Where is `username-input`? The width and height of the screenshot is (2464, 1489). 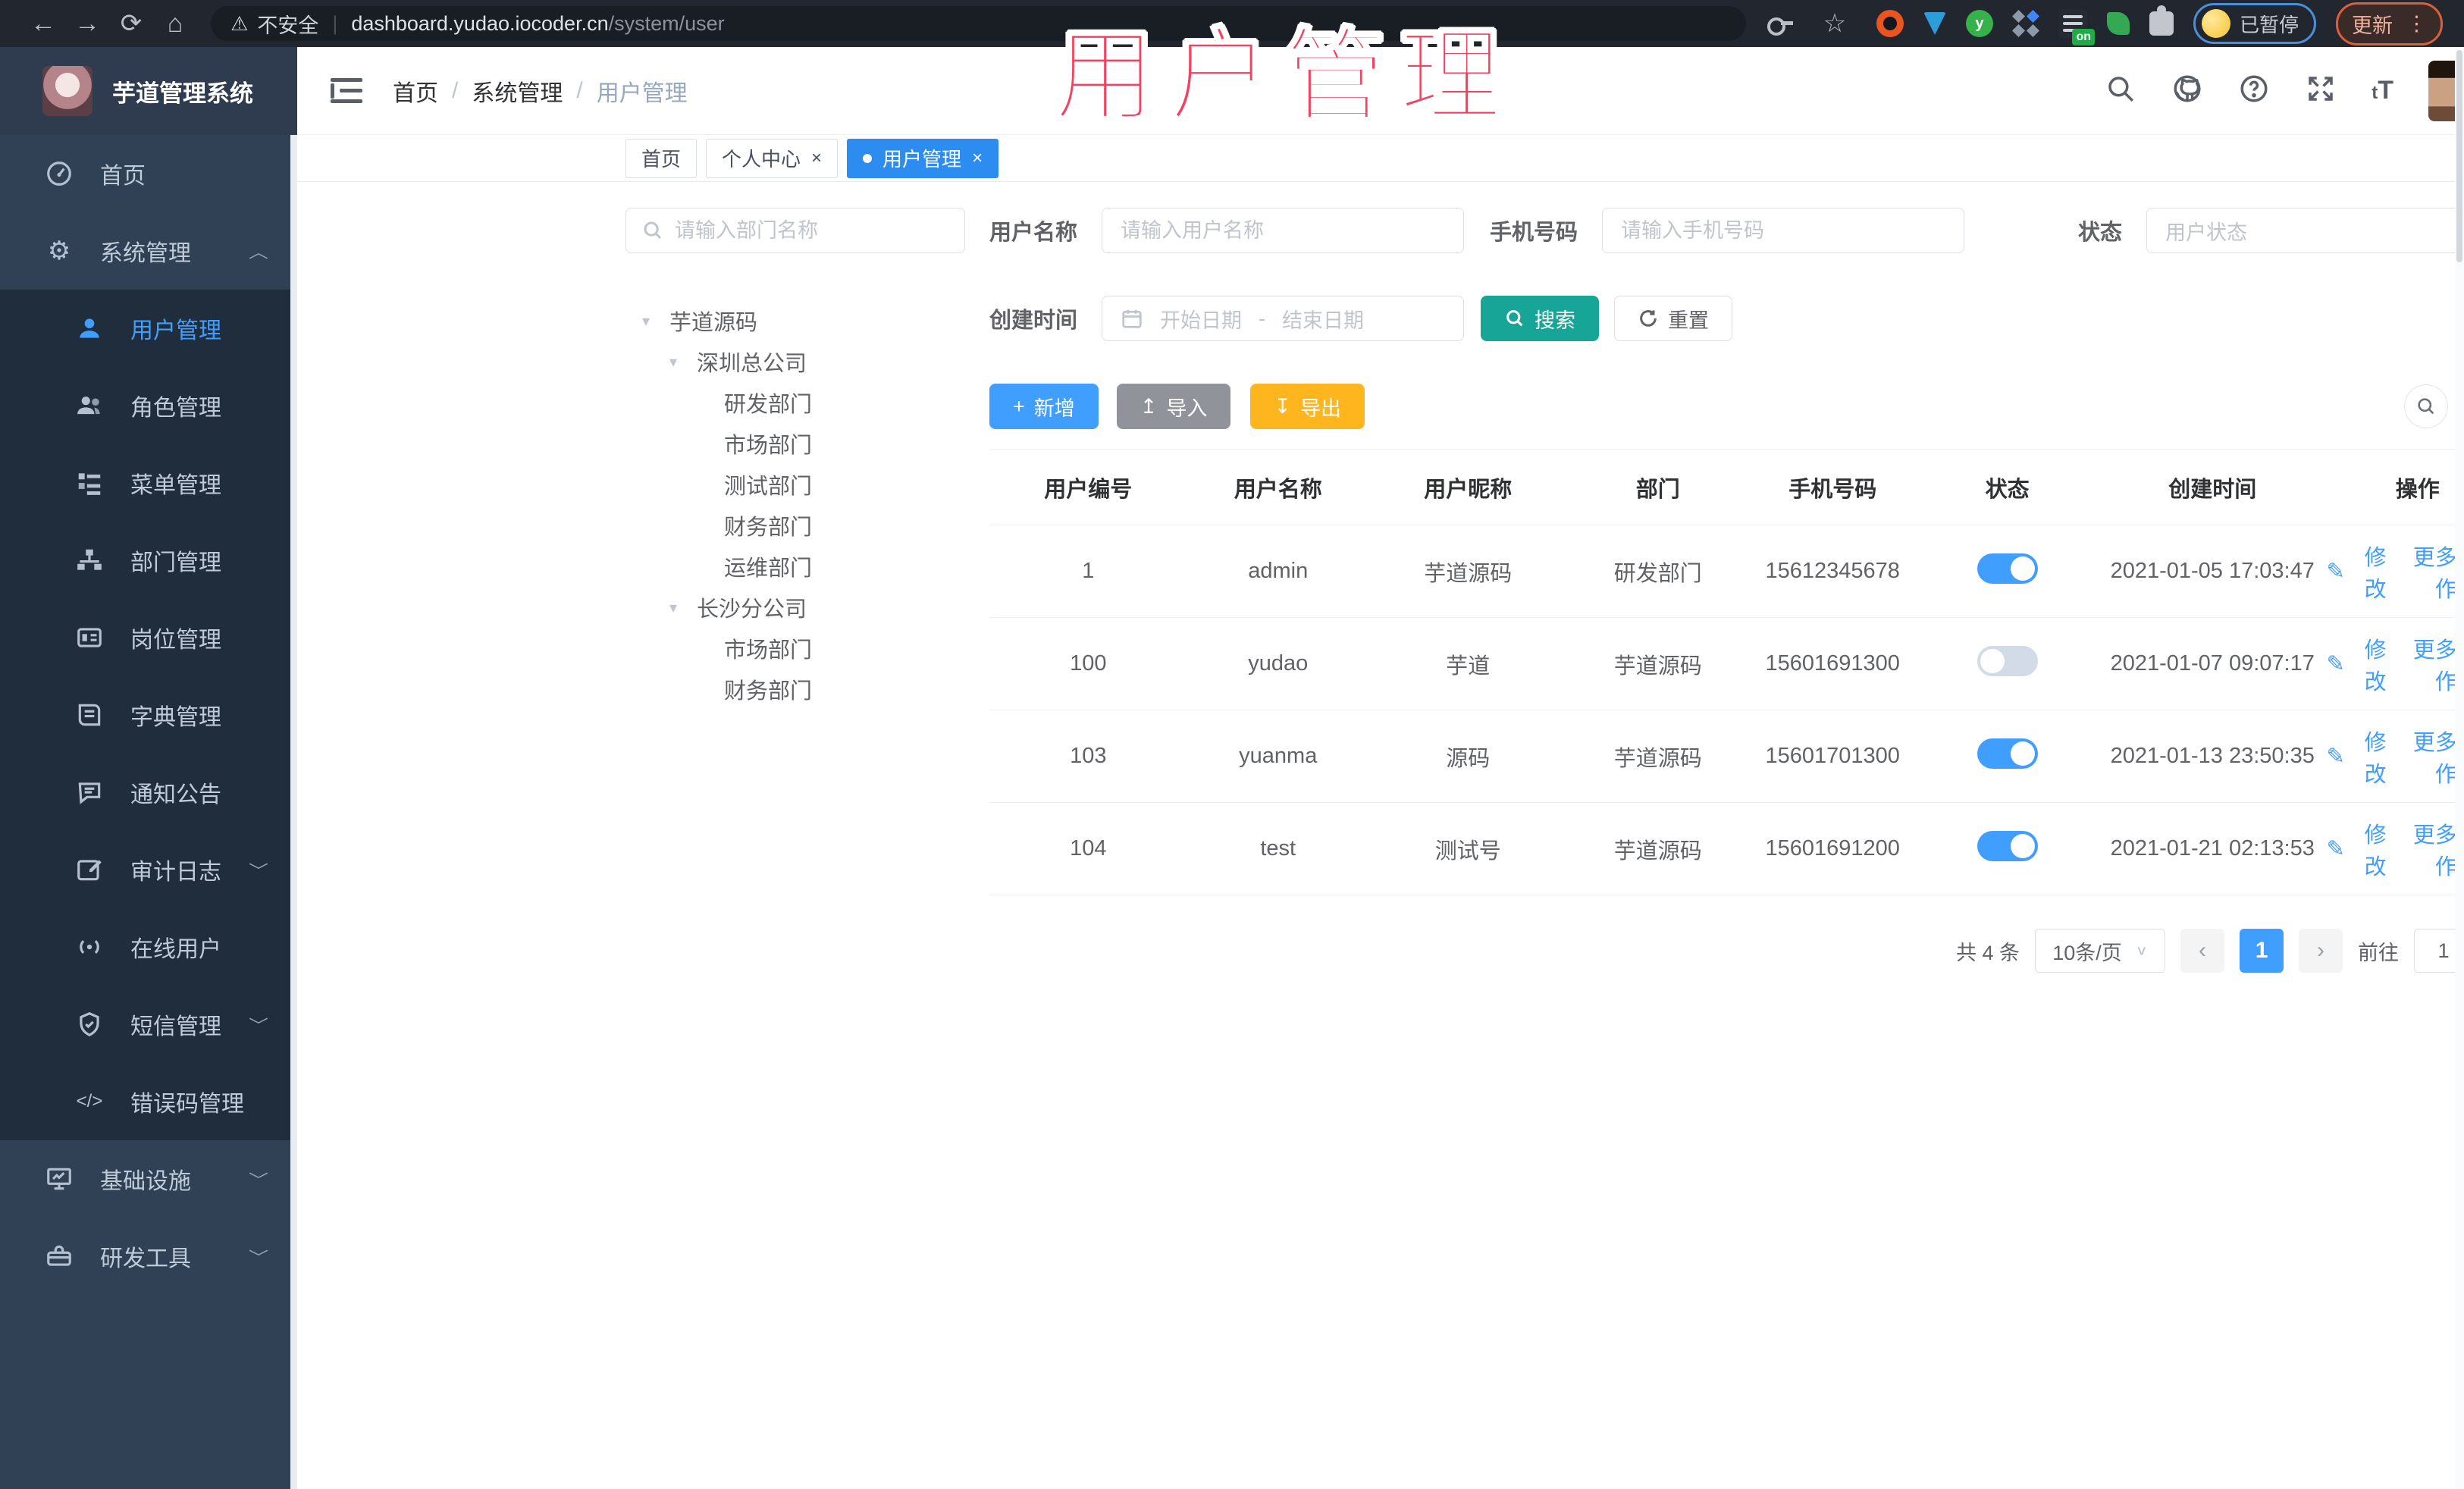 username-input is located at coordinates (1283, 231).